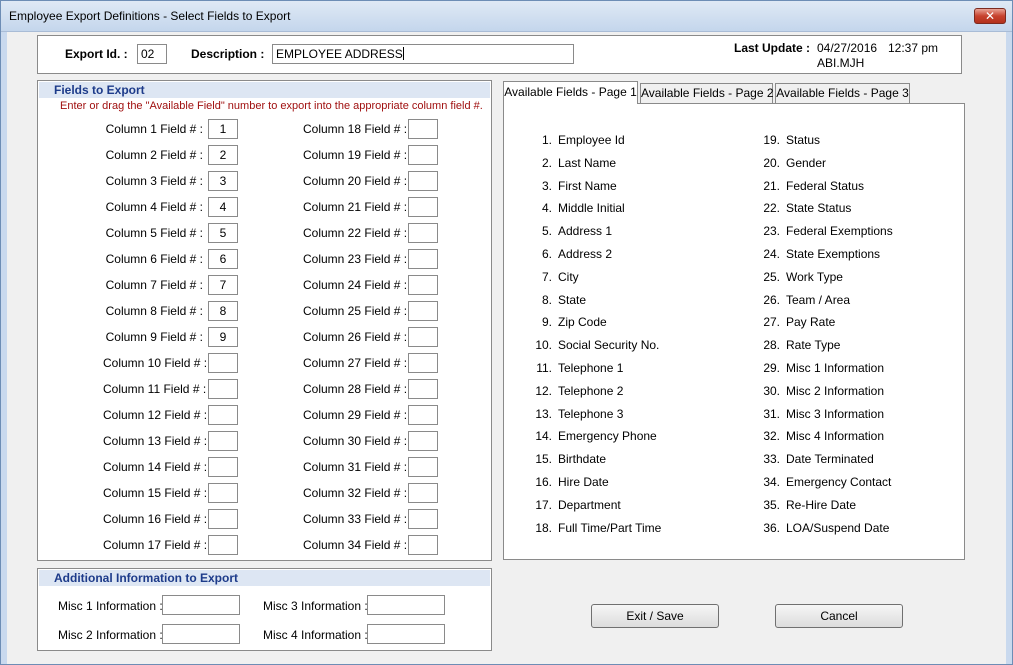 This screenshot has height=665, width=1013. I want to click on column-field-label: Column 3 Field # :, so click(154, 181).